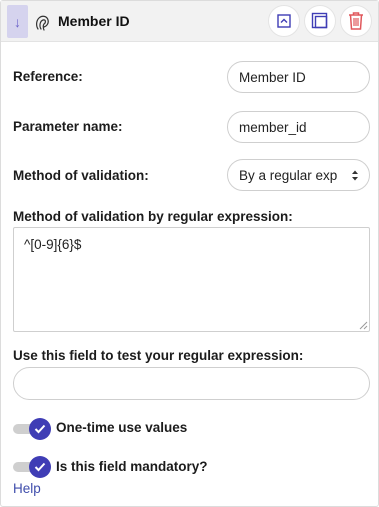 Image resolution: width=379 pixels, height=507 pixels. I want to click on select-arrows-icon, so click(355, 175).